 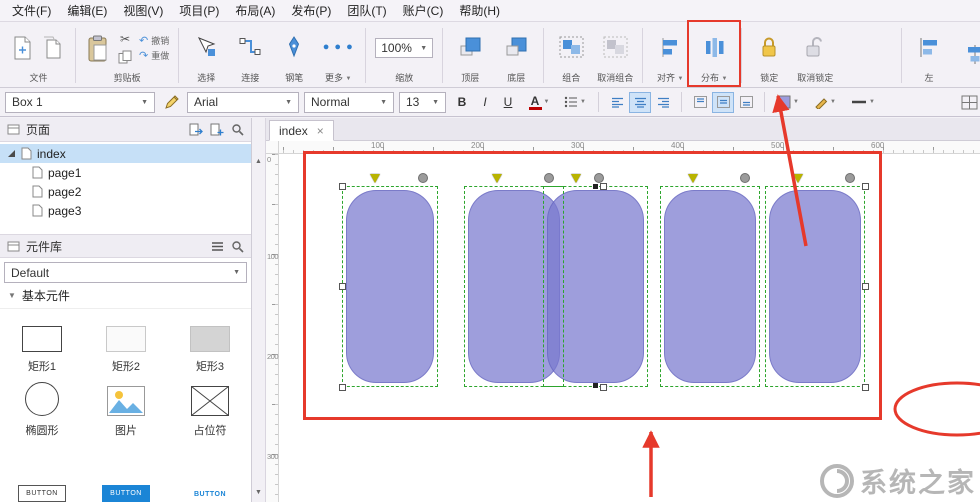 I want to click on line-width-button: ▼, so click(x=863, y=102).